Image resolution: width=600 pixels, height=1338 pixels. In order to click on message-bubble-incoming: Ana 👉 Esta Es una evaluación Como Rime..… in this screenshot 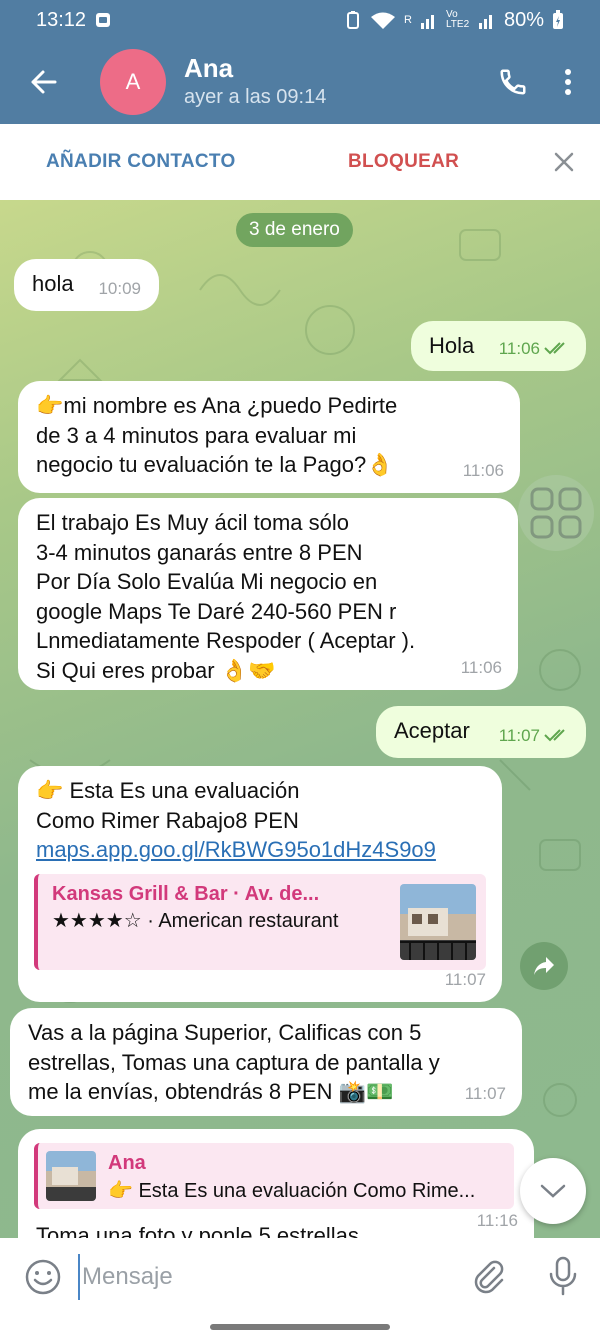, I will do `click(276, 1183)`.